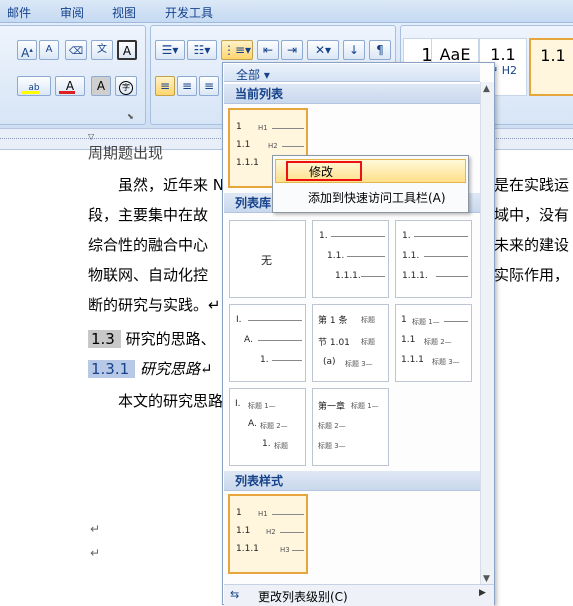  I want to click on doc-line-2b: 域中，没有, so click(532, 215).